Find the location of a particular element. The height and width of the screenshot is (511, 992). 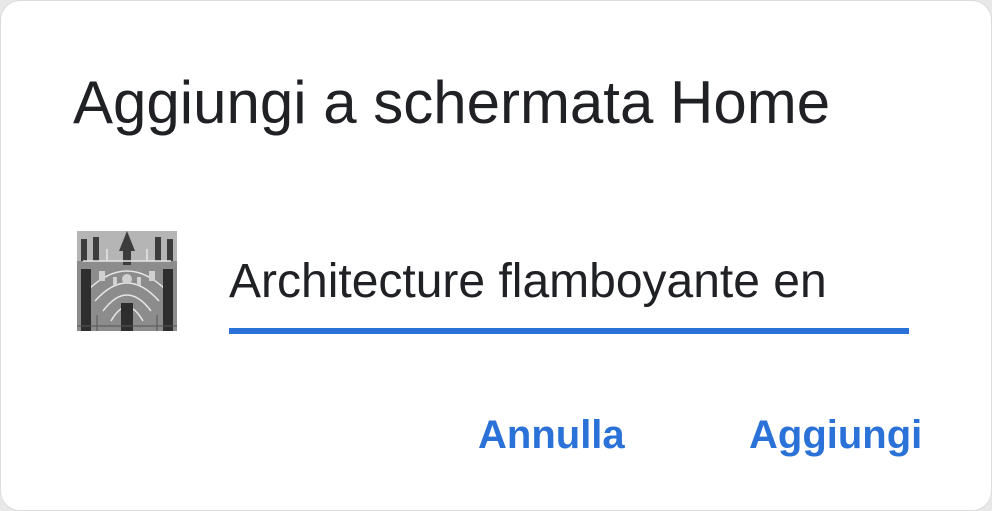

page-thumbnail is located at coordinates (127, 281).